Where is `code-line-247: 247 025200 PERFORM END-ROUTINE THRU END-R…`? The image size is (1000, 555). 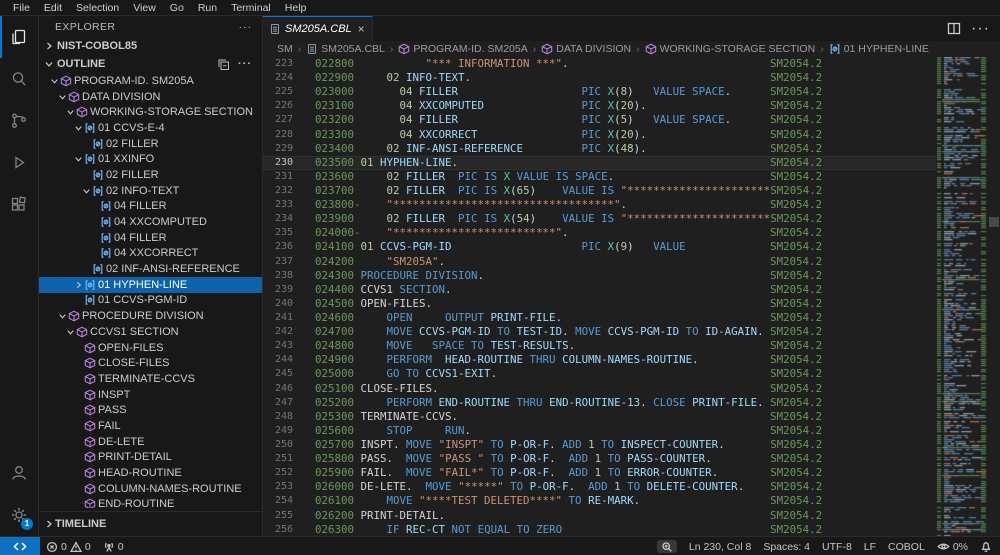
code-line-247: 247 025200 PERFORM END-ROUTINE THRU END-R… is located at coordinates (599, 403).